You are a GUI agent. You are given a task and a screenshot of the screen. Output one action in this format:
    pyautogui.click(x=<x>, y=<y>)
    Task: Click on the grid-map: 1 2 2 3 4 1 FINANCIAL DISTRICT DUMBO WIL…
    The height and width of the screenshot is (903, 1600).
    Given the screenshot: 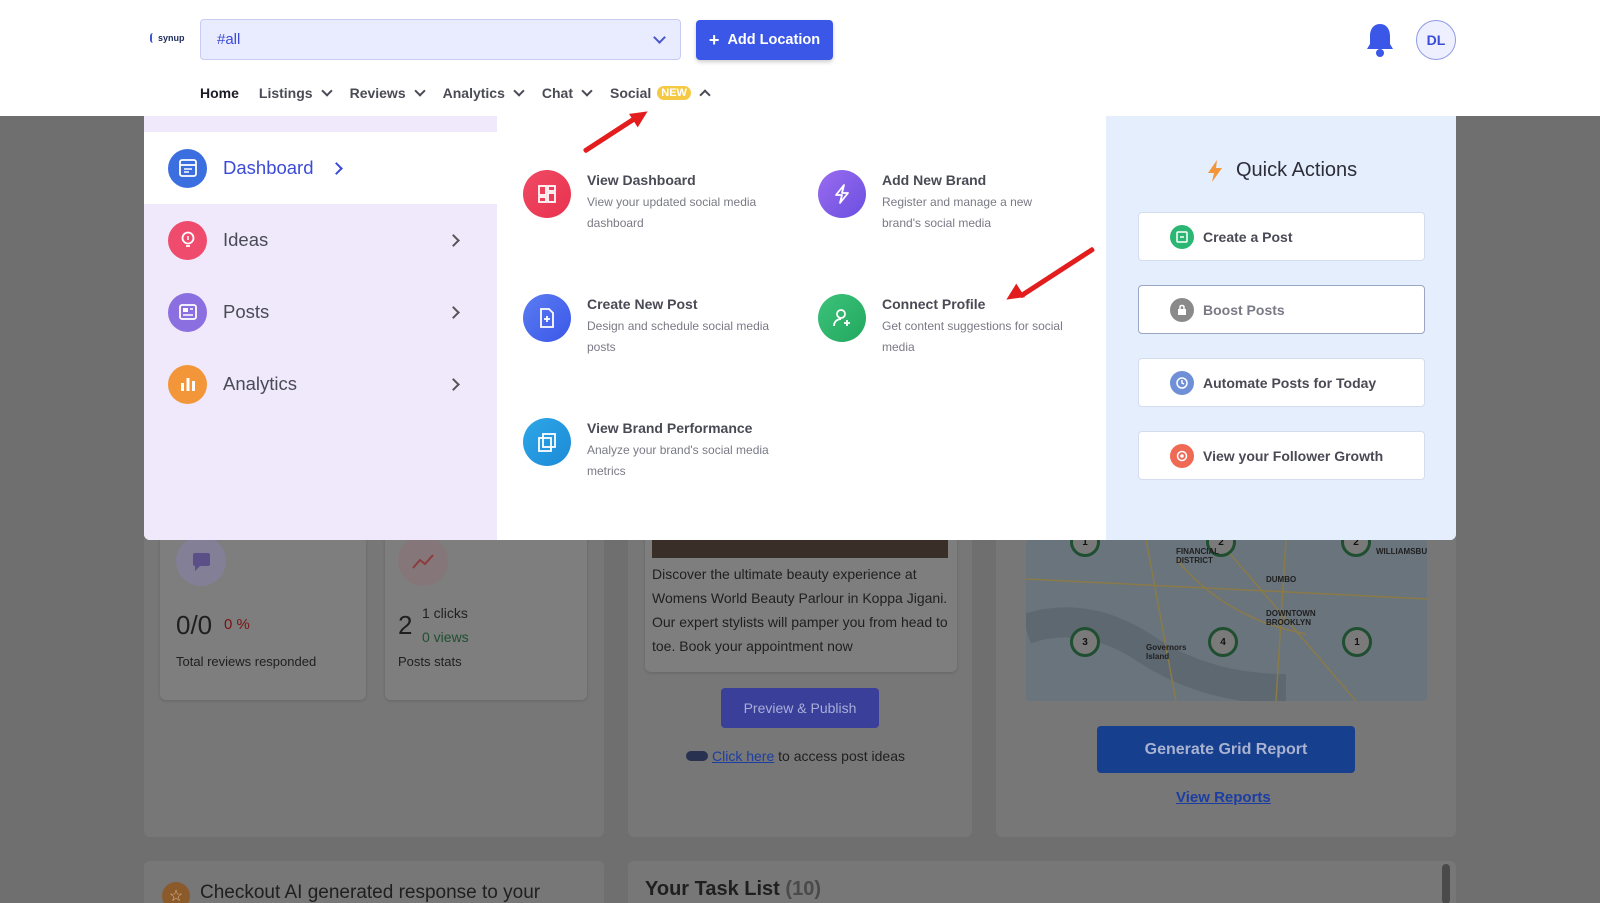 What is the action you would take?
    pyautogui.click(x=1226, y=620)
    